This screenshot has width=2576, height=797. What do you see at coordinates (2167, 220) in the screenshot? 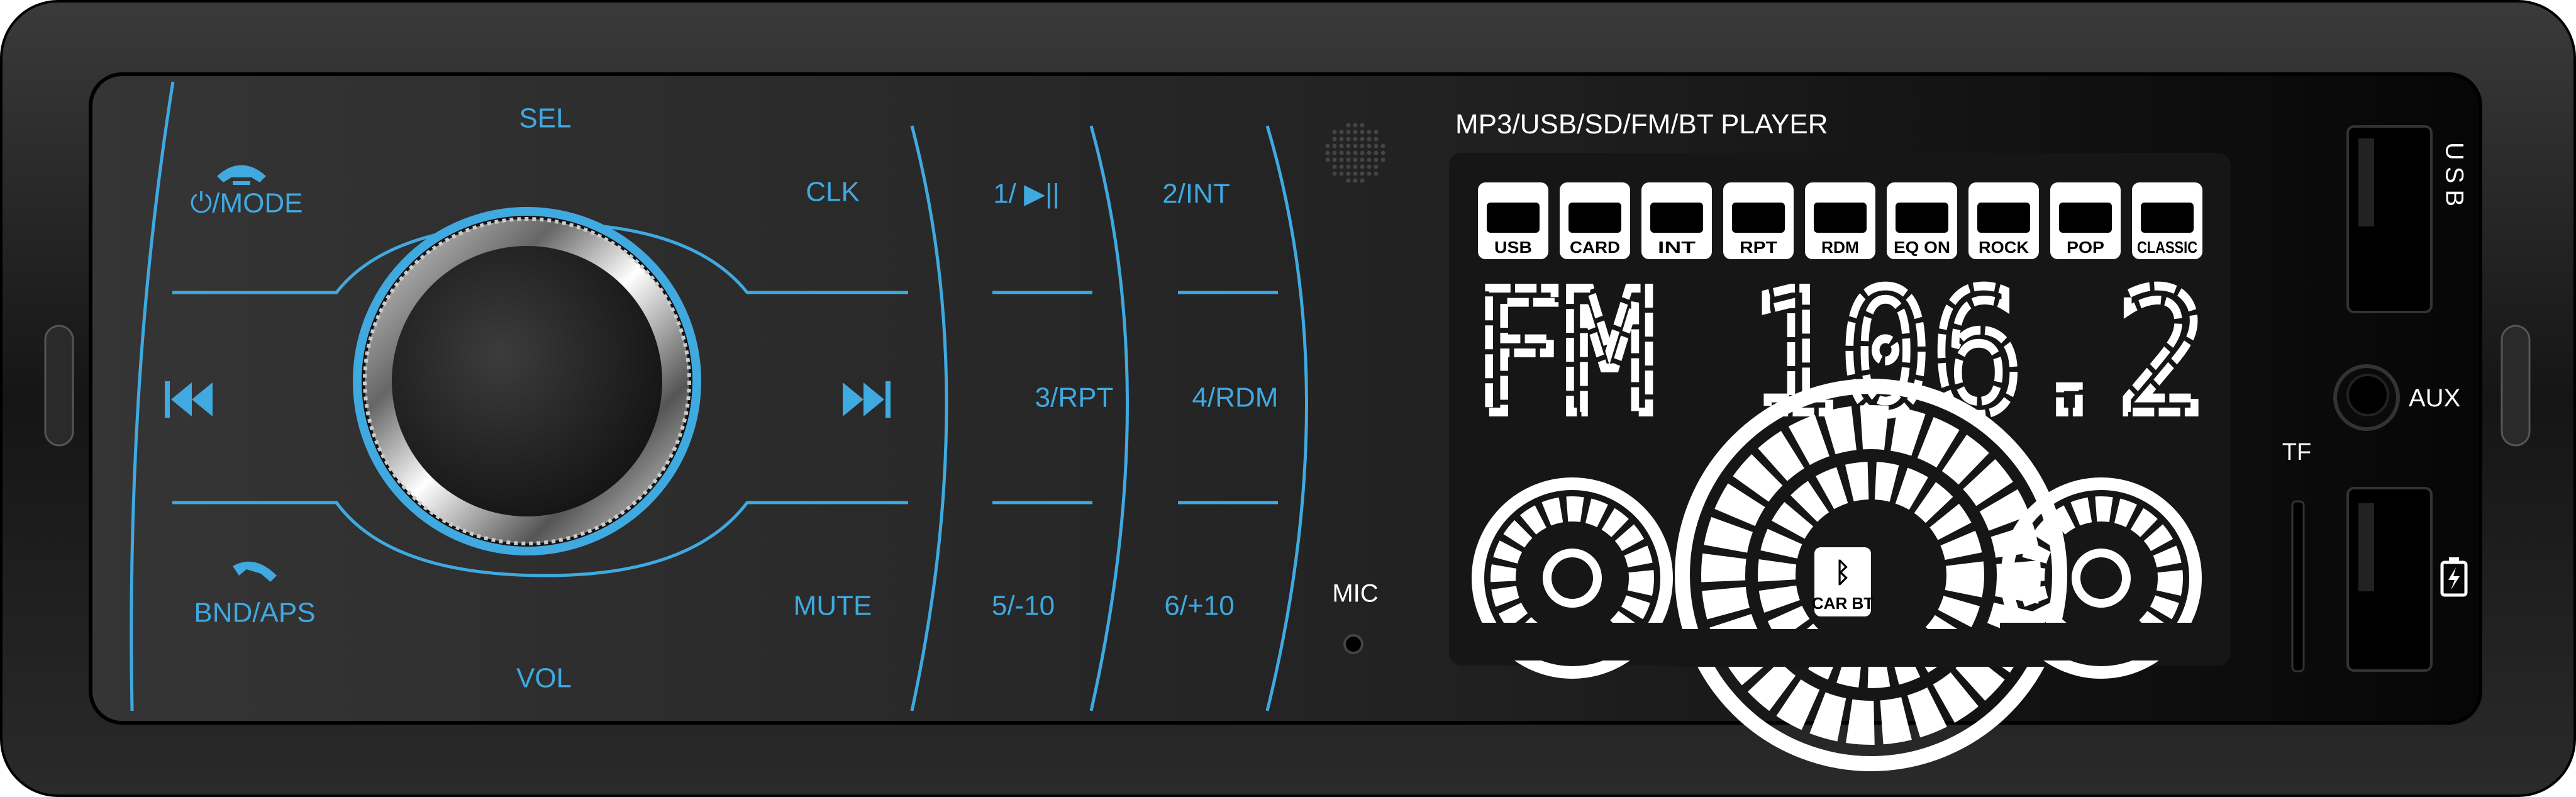
I see `indicator-classic: CLASSIC` at bounding box center [2167, 220].